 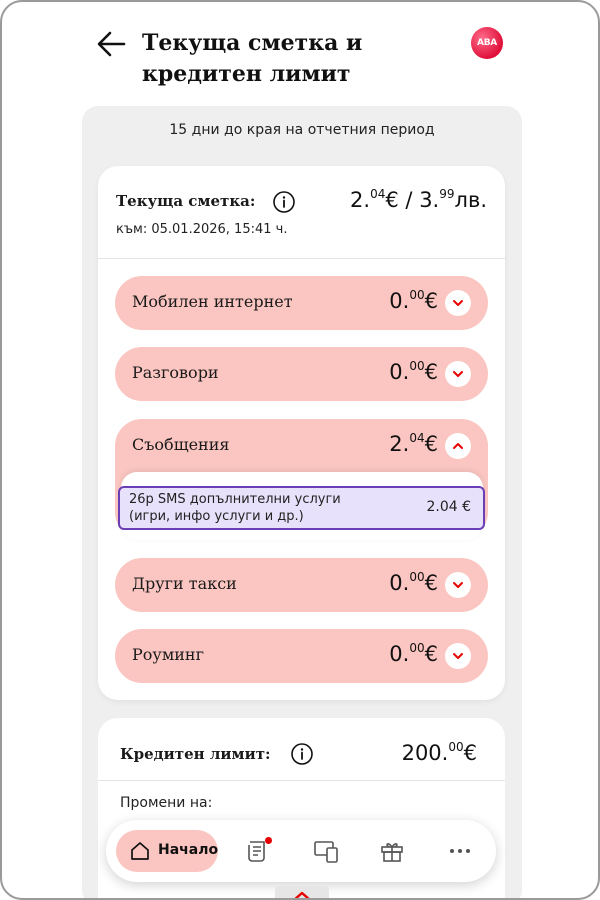 What do you see at coordinates (268, 840) in the screenshot?
I see `notification-dot` at bounding box center [268, 840].